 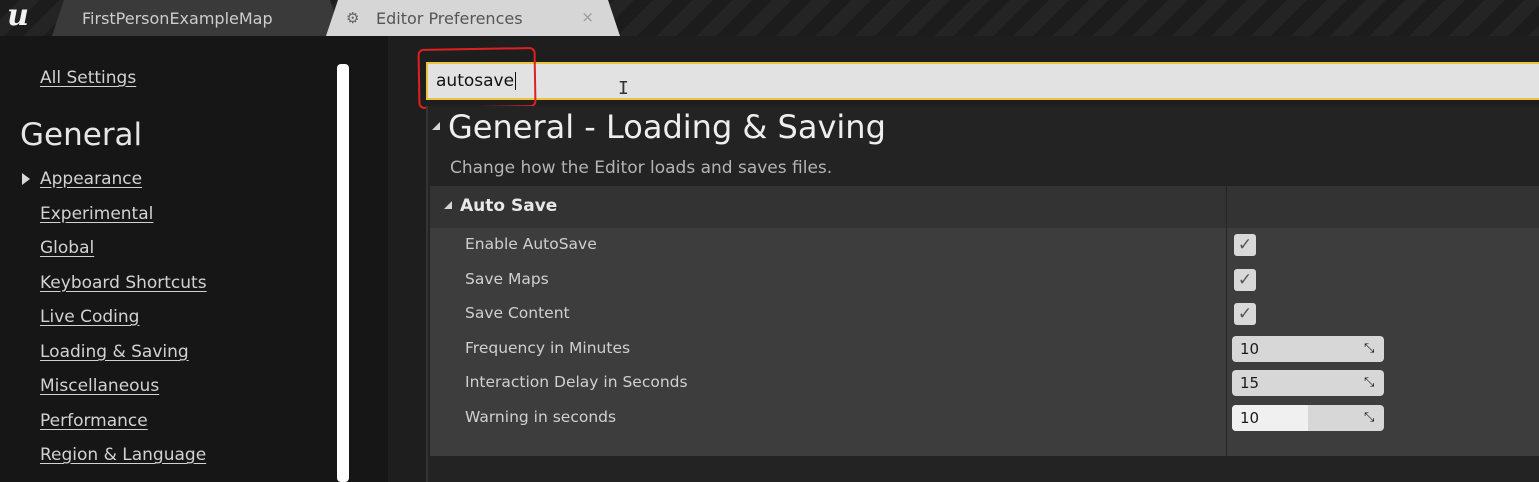 I want to click on tab-prefs-label: Editor Preferences, so click(x=449, y=18).